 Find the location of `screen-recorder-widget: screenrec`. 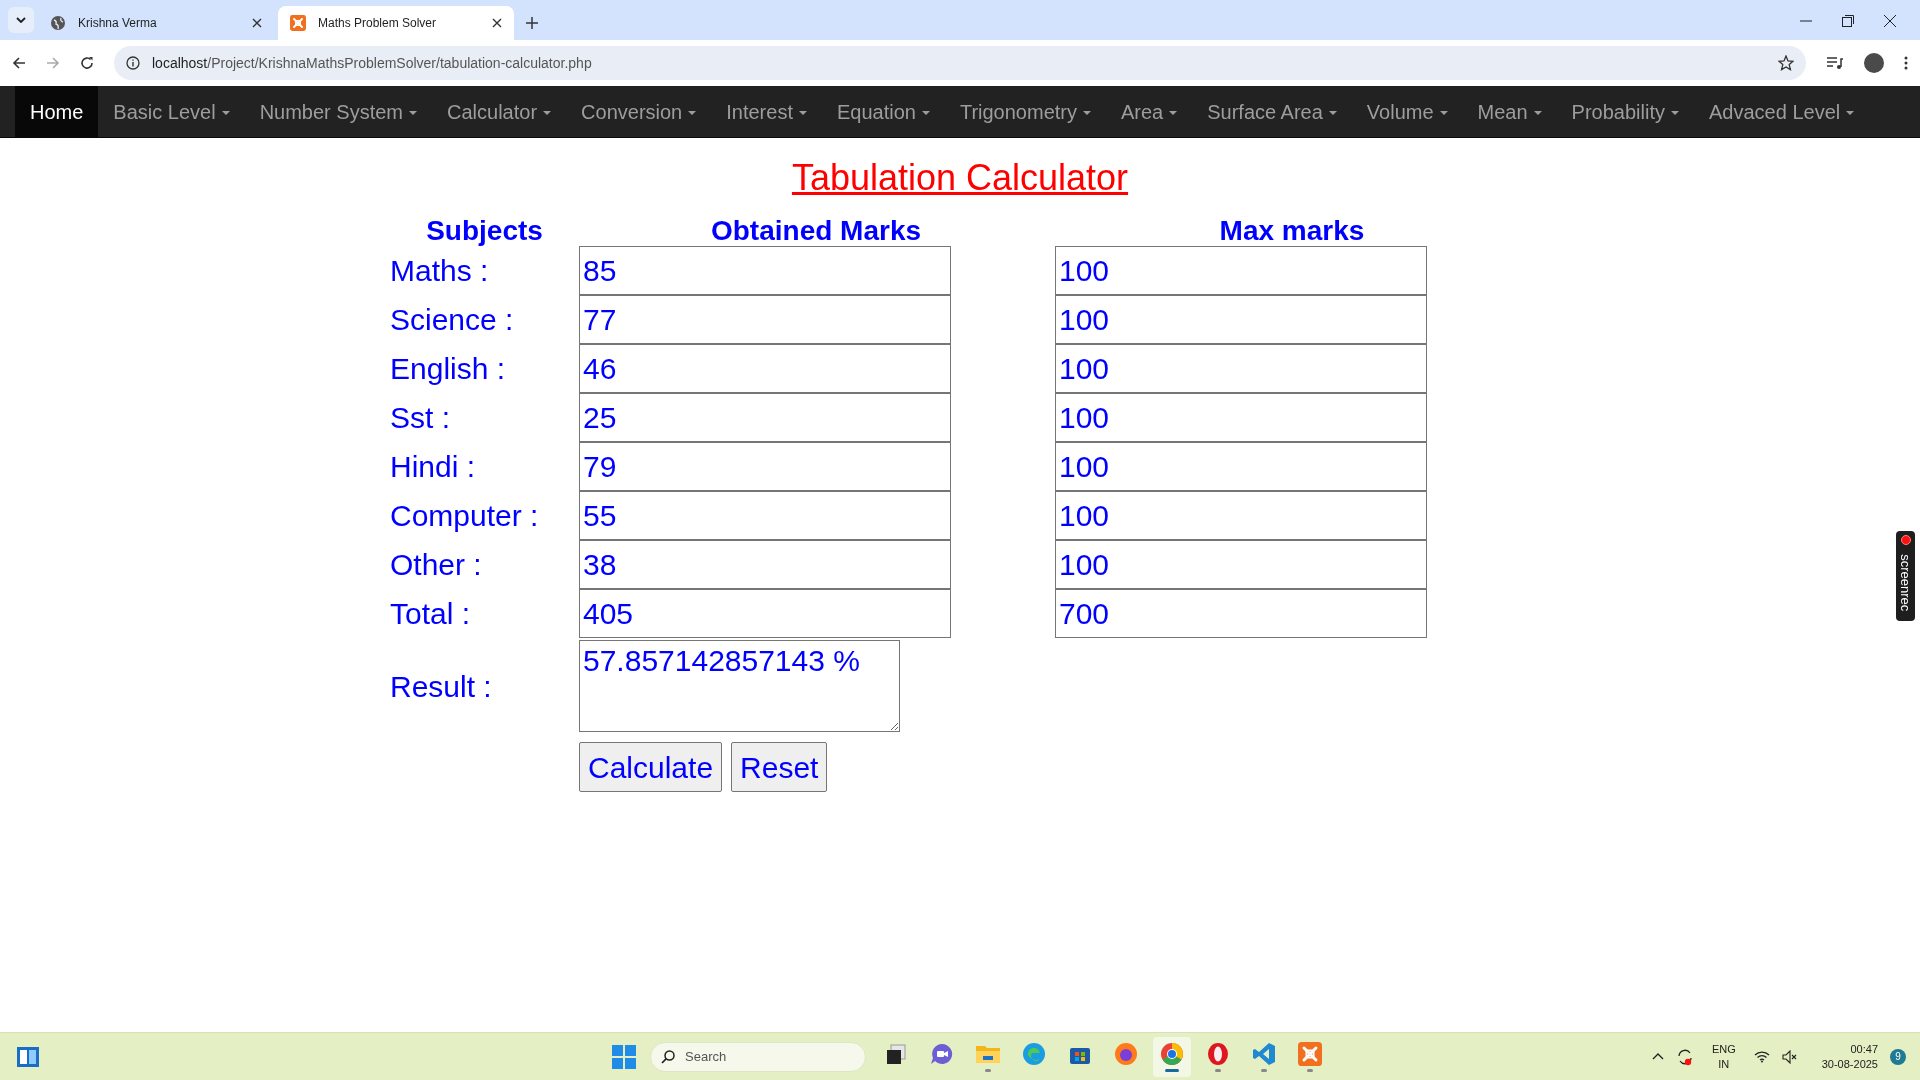

screen-recorder-widget: screenrec is located at coordinates (1905, 576).